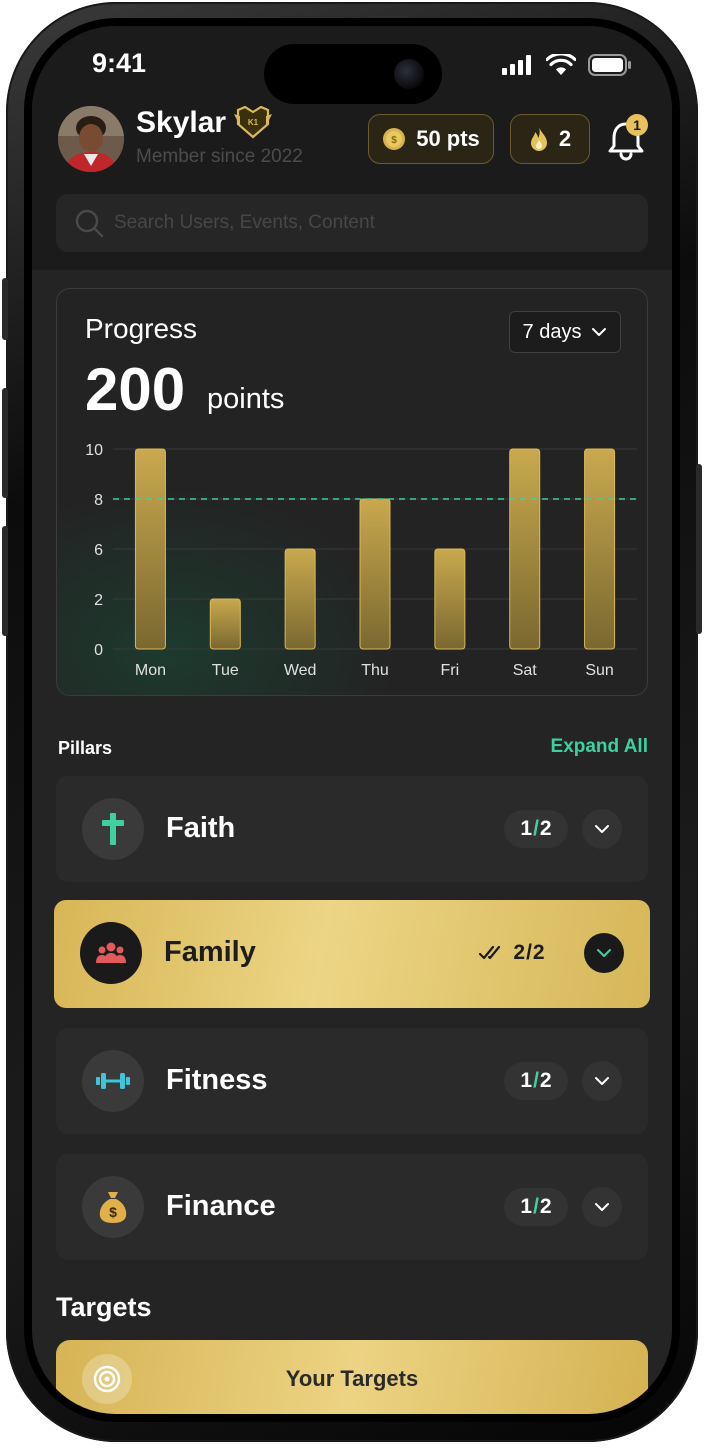 The image size is (704, 1448). I want to click on wifi-icon, so click(561, 64).